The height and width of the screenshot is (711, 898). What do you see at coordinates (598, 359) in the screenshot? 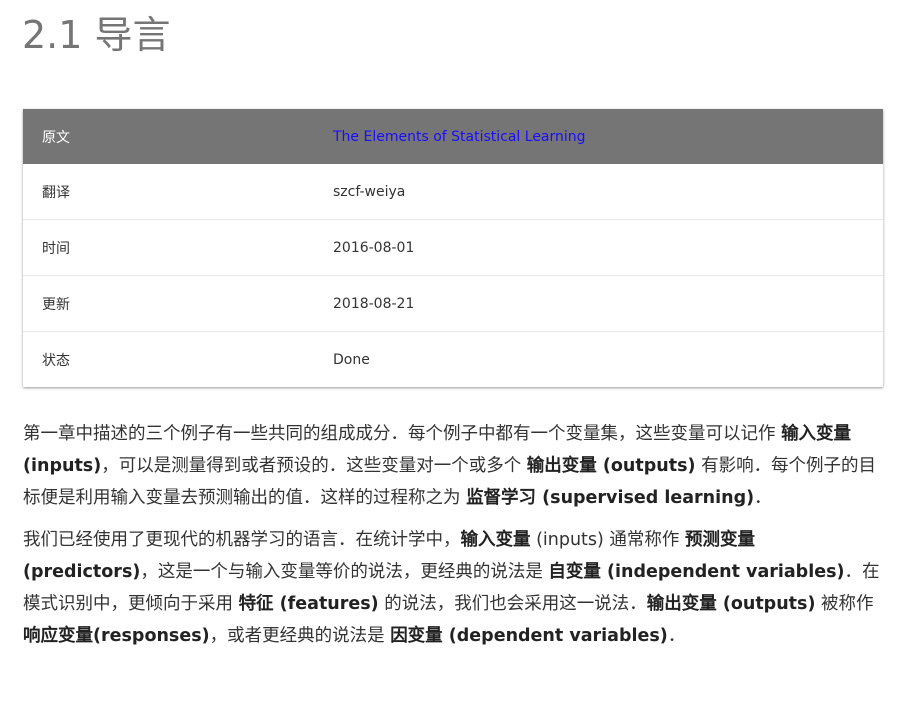
I see `row-value-status: Done` at bounding box center [598, 359].